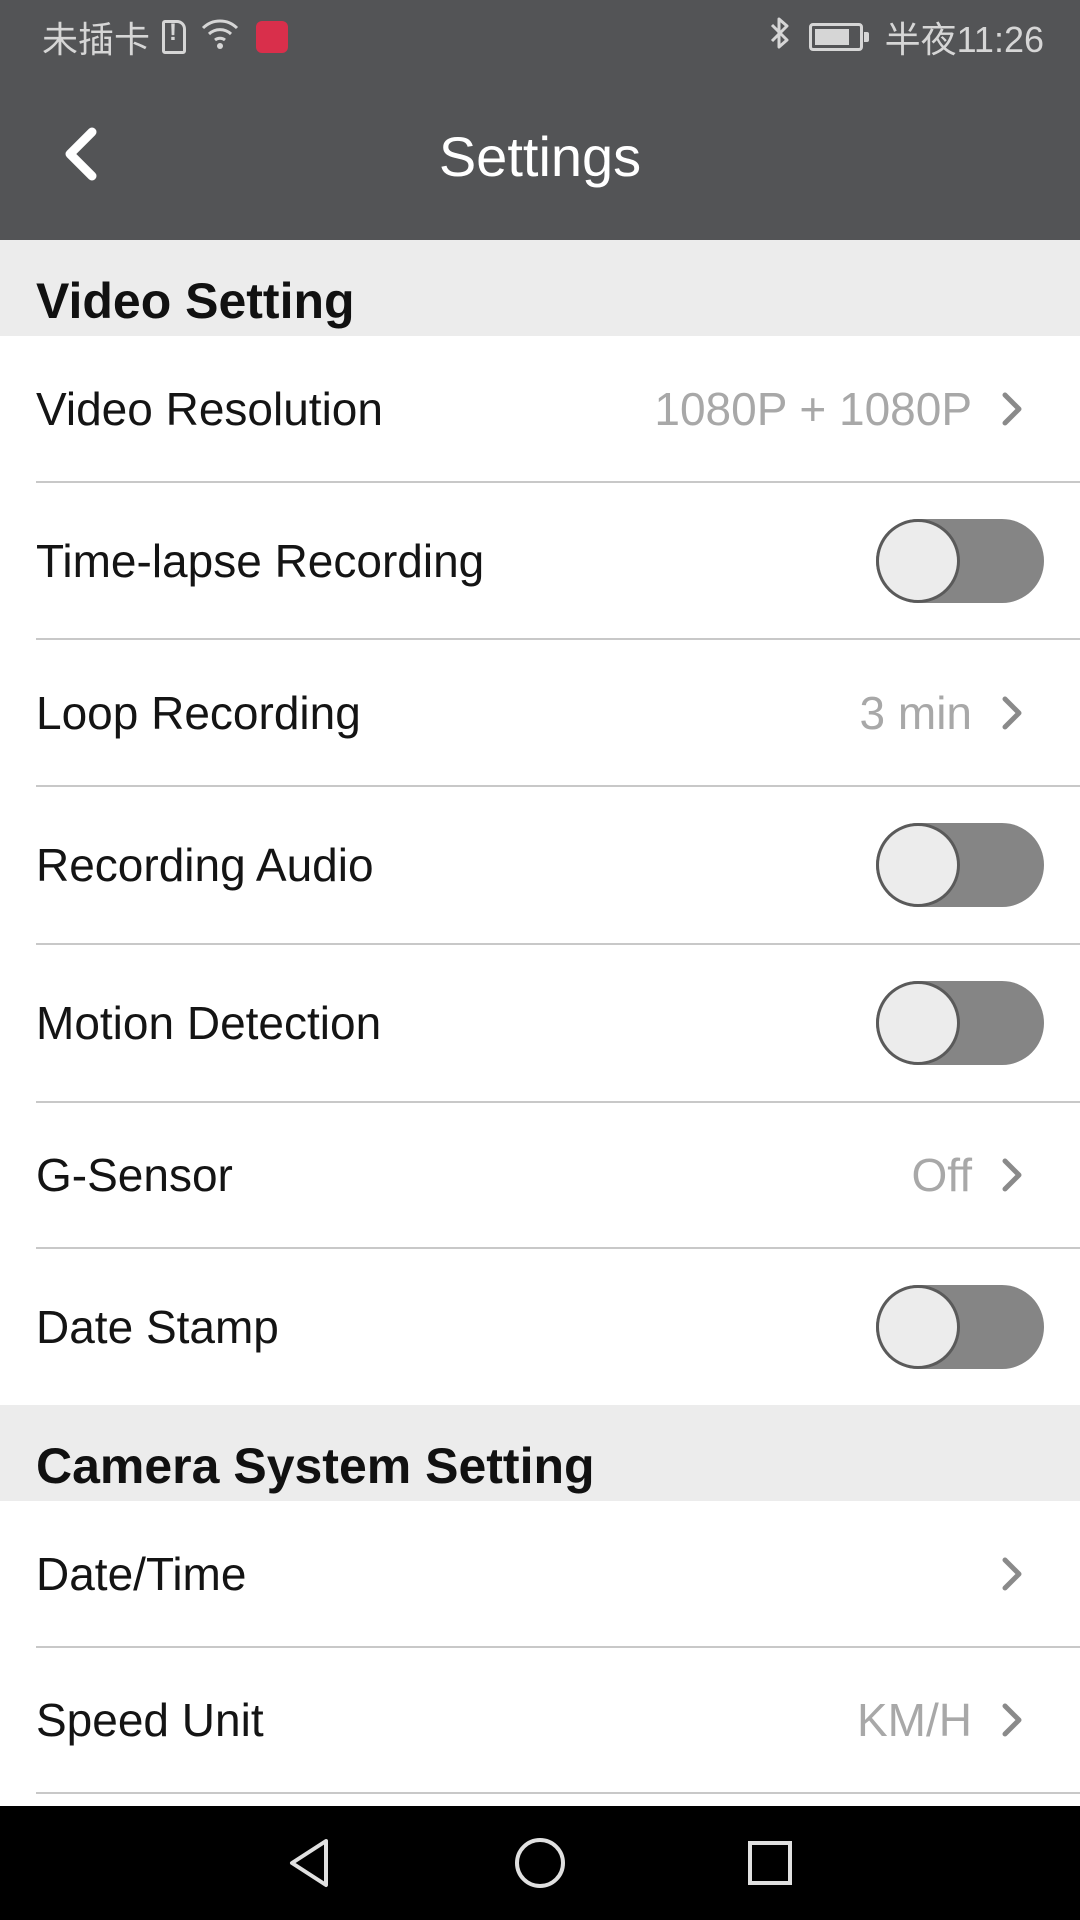 The width and height of the screenshot is (1080, 1920). What do you see at coordinates (964, 39) in the screenshot?
I see `clock-text: 半夜11:26` at bounding box center [964, 39].